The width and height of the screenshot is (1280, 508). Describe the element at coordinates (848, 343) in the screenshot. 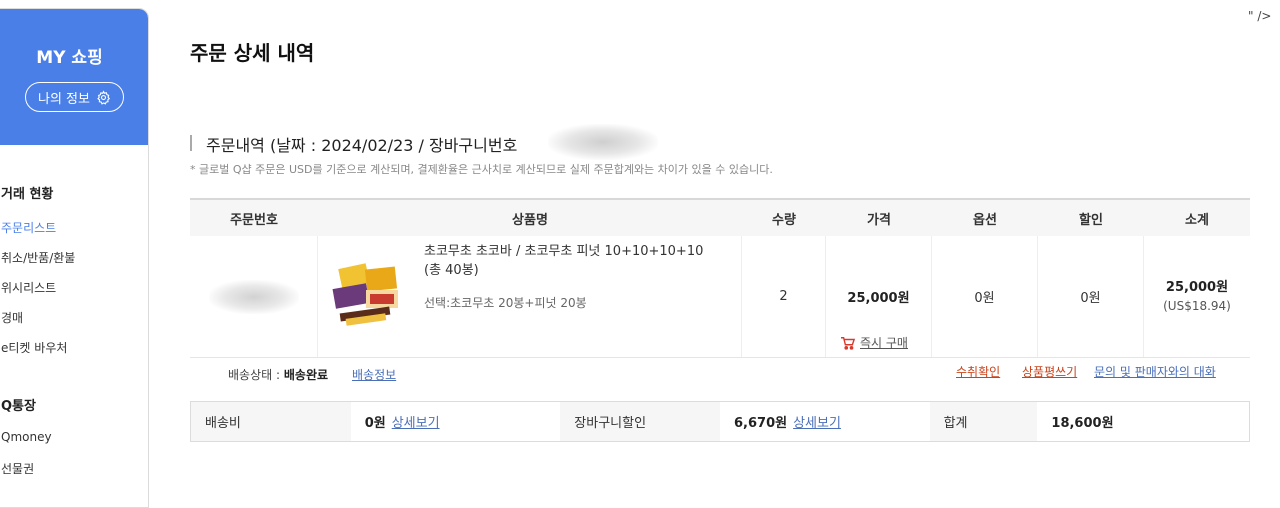

I see `cart-plus-icon` at that location.